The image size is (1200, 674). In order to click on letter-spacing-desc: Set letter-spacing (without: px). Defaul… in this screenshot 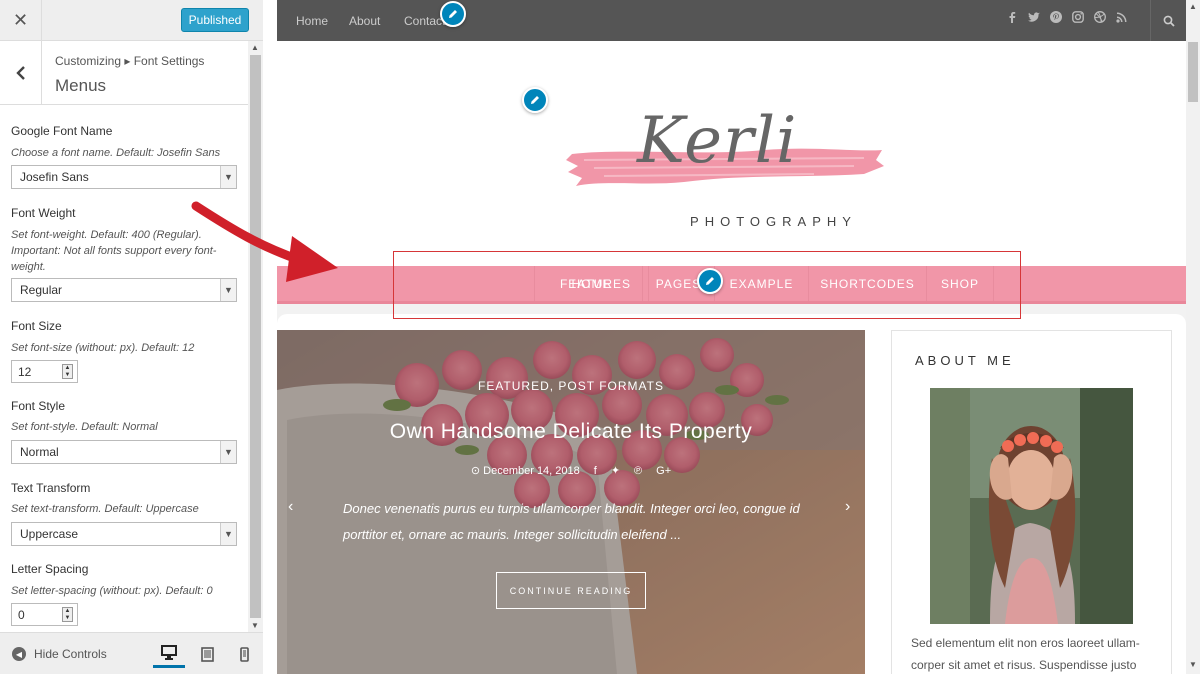, I will do `click(112, 591)`.